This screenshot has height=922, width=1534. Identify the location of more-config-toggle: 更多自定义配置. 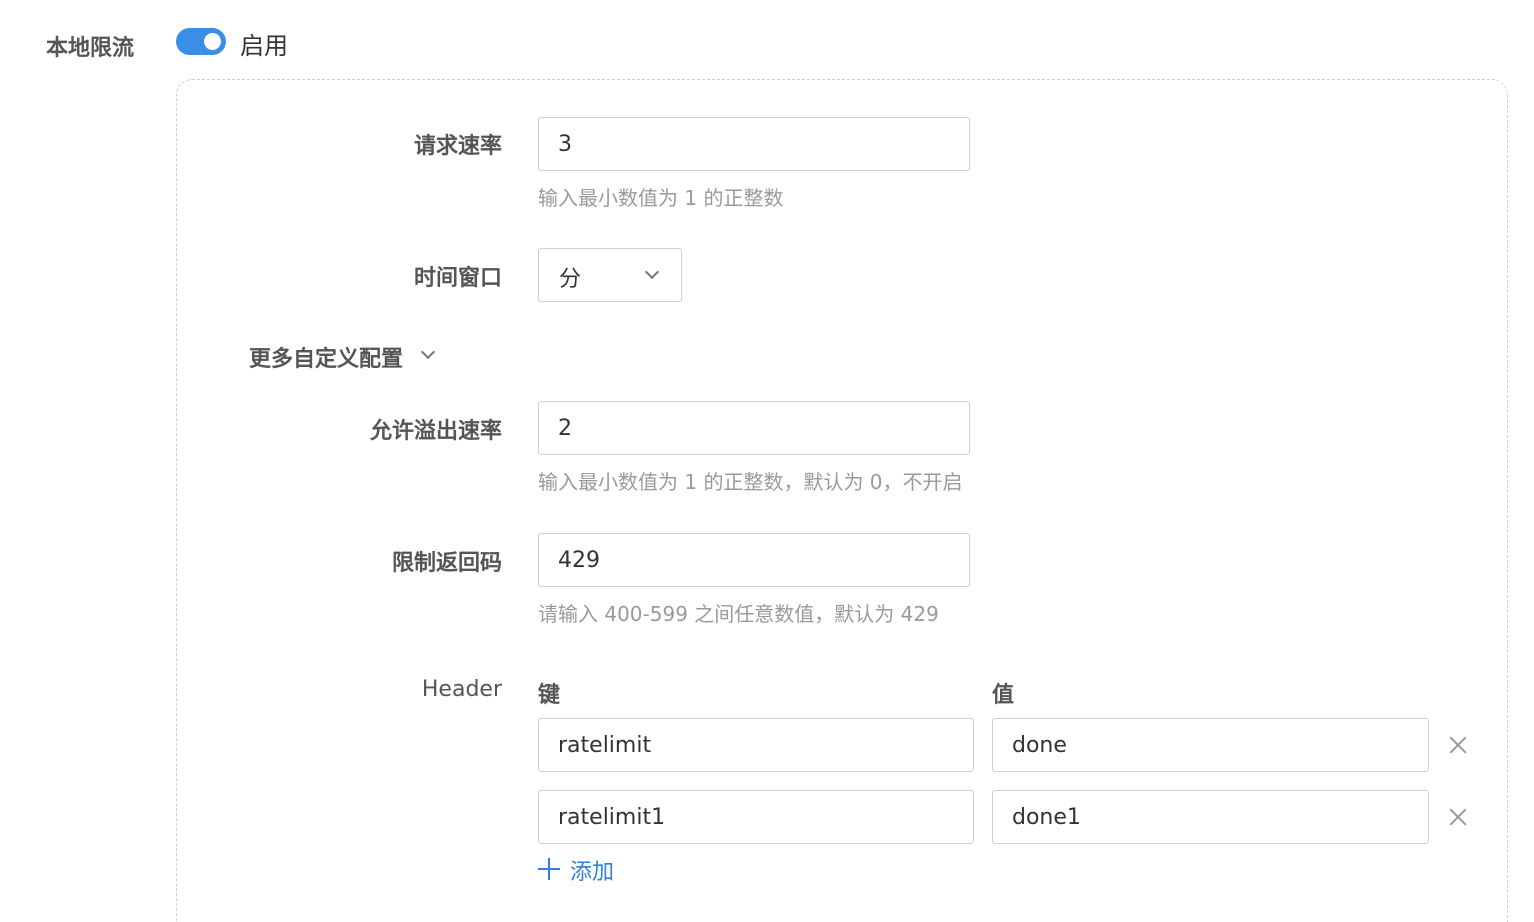
(342, 357).